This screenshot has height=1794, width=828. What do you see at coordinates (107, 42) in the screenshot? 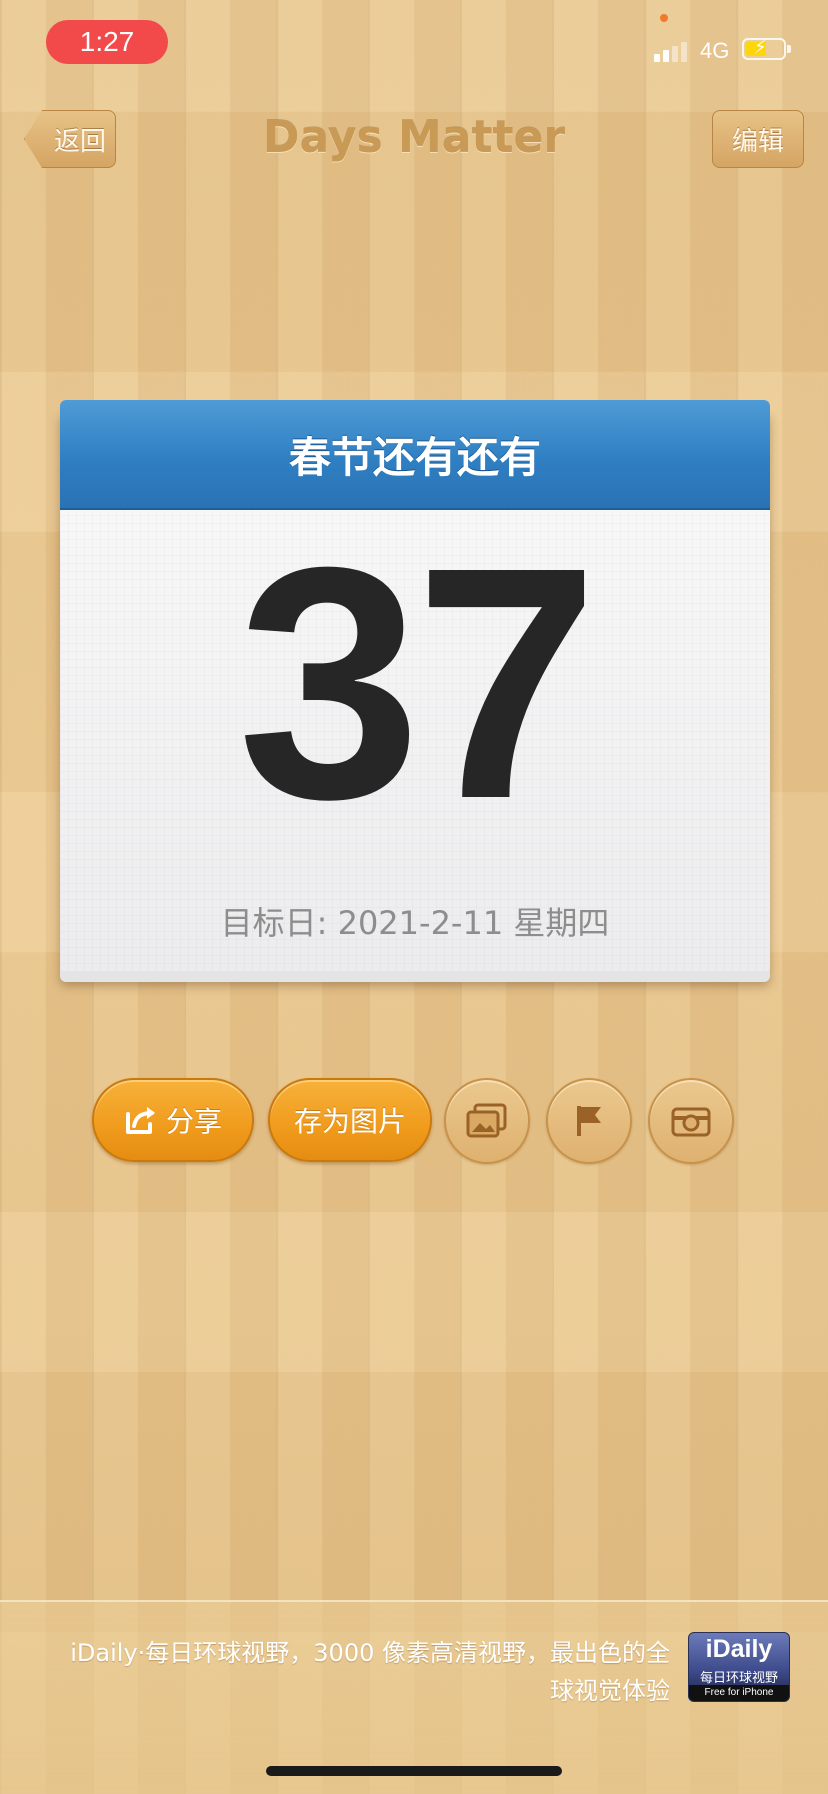
I see `status-time: 1:27` at bounding box center [107, 42].